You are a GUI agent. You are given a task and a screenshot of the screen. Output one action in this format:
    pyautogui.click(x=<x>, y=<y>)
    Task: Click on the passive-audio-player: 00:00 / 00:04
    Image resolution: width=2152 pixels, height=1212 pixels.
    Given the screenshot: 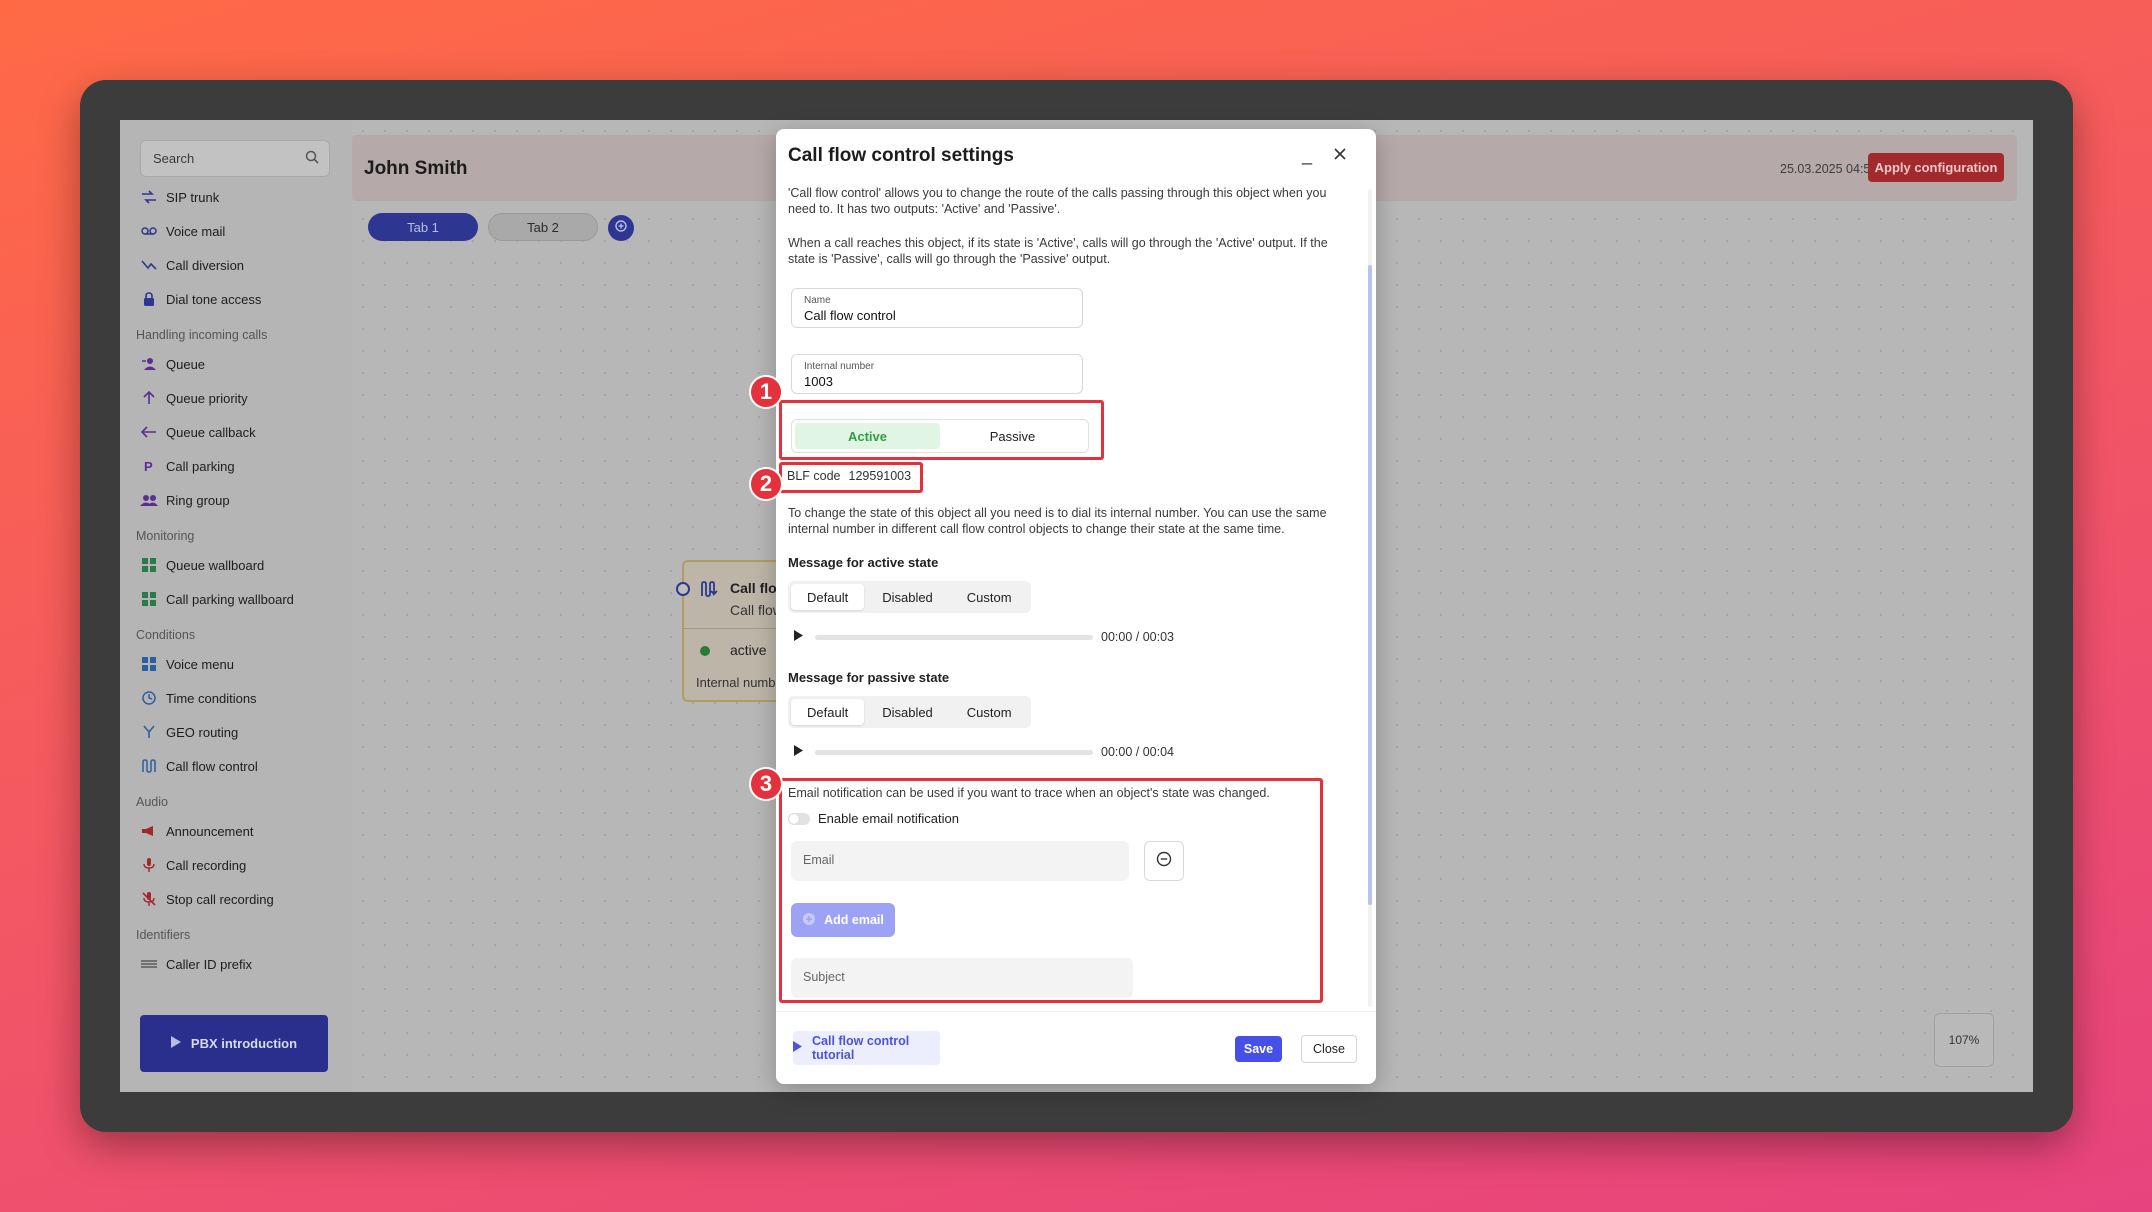 What is the action you would take?
    pyautogui.click(x=984, y=752)
    